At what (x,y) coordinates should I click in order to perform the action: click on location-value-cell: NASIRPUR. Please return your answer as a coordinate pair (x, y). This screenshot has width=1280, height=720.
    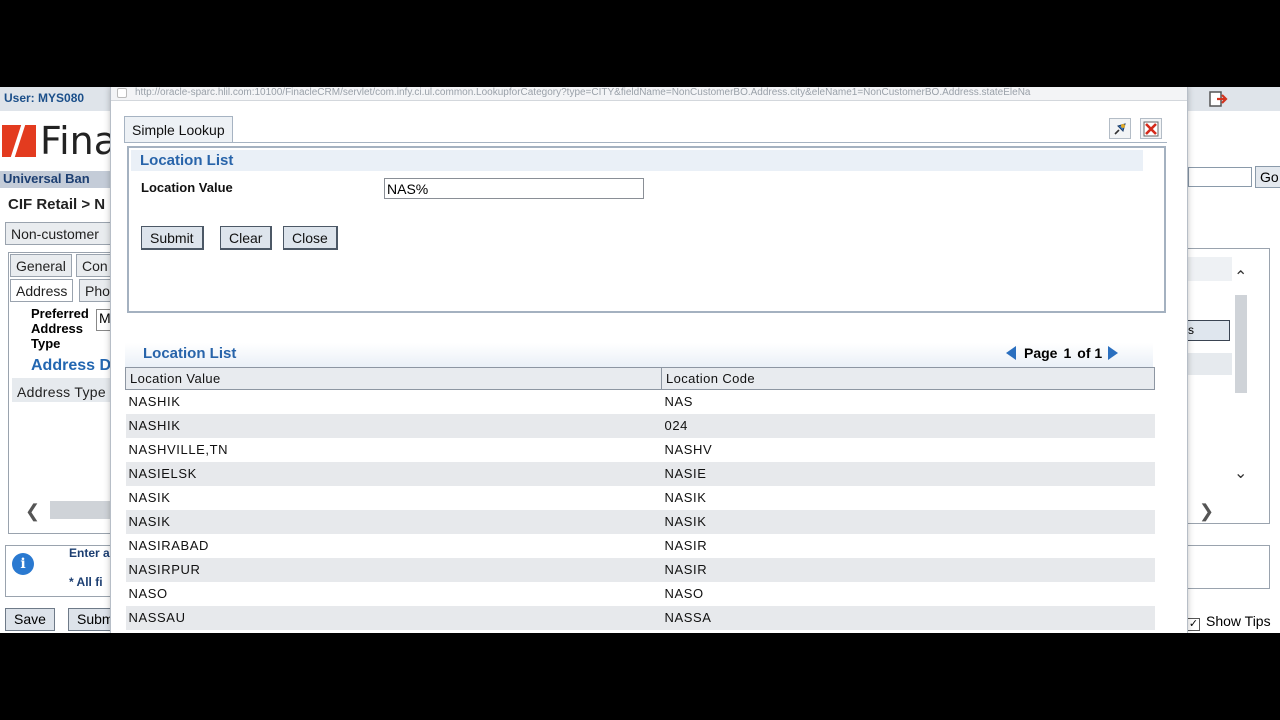
    Looking at the image, I should click on (393, 569).